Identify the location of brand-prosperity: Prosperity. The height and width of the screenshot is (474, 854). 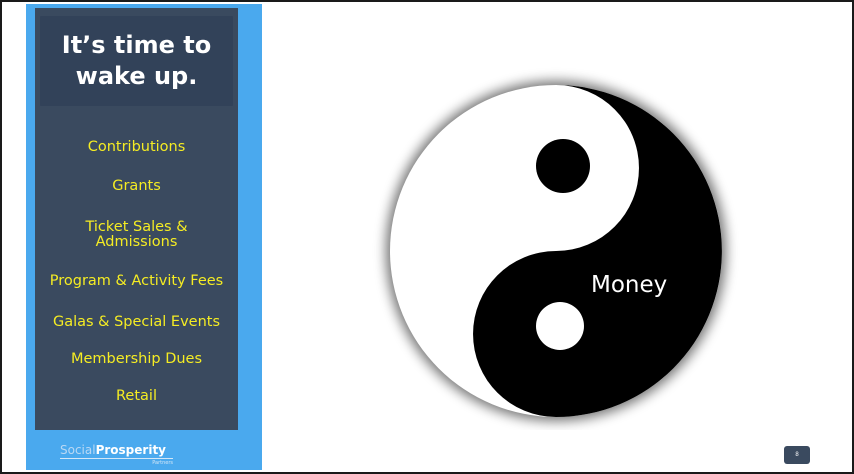
(130, 450).